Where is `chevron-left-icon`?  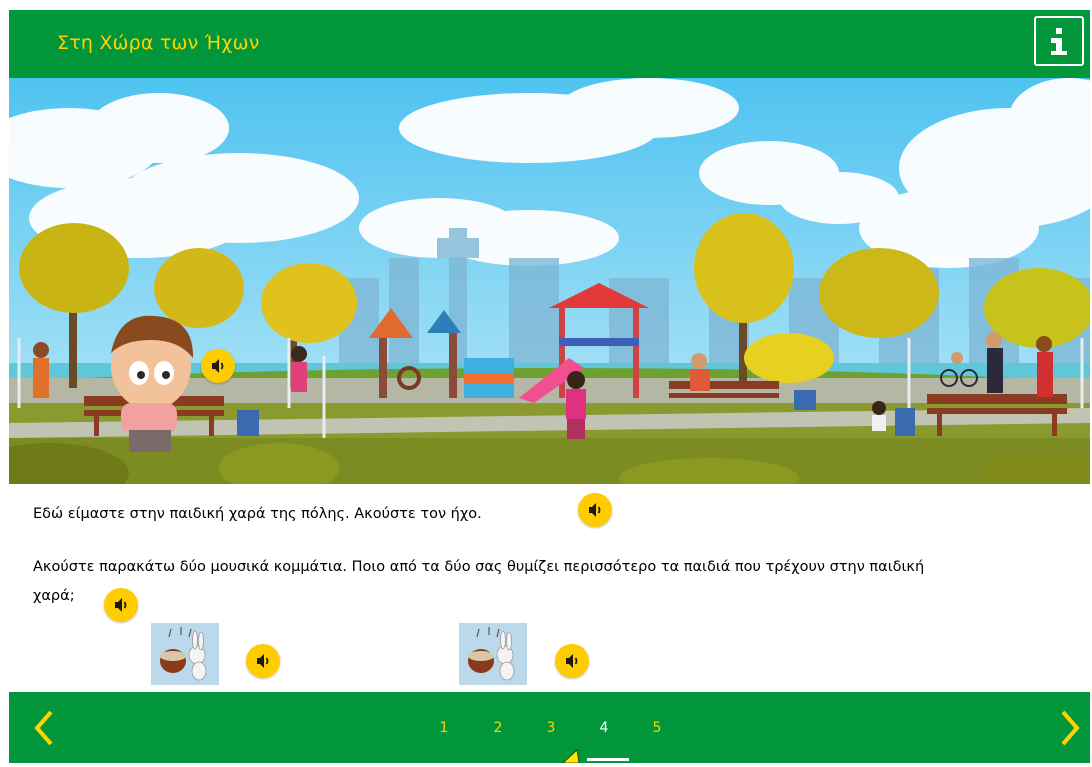 chevron-left-icon is located at coordinates (43, 728).